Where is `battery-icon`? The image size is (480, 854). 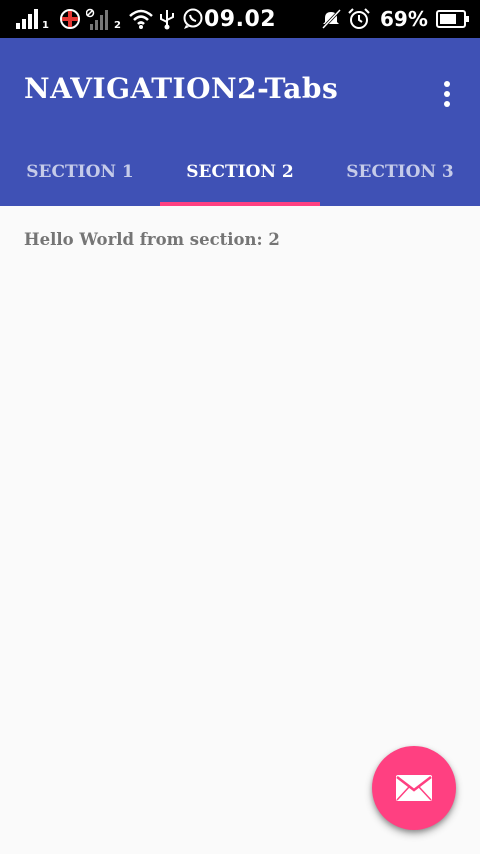 battery-icon is located at coordinates (453, 19).